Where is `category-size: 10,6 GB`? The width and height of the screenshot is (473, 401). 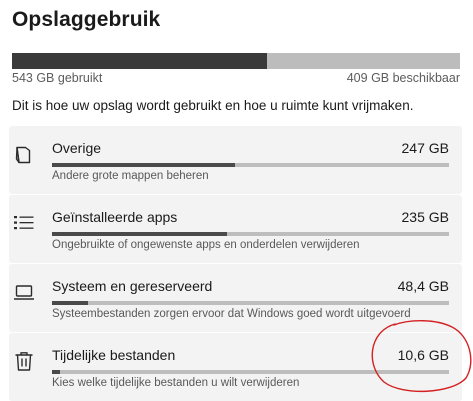
category-size: 10,6 GB is located at coordinates (423, 355).